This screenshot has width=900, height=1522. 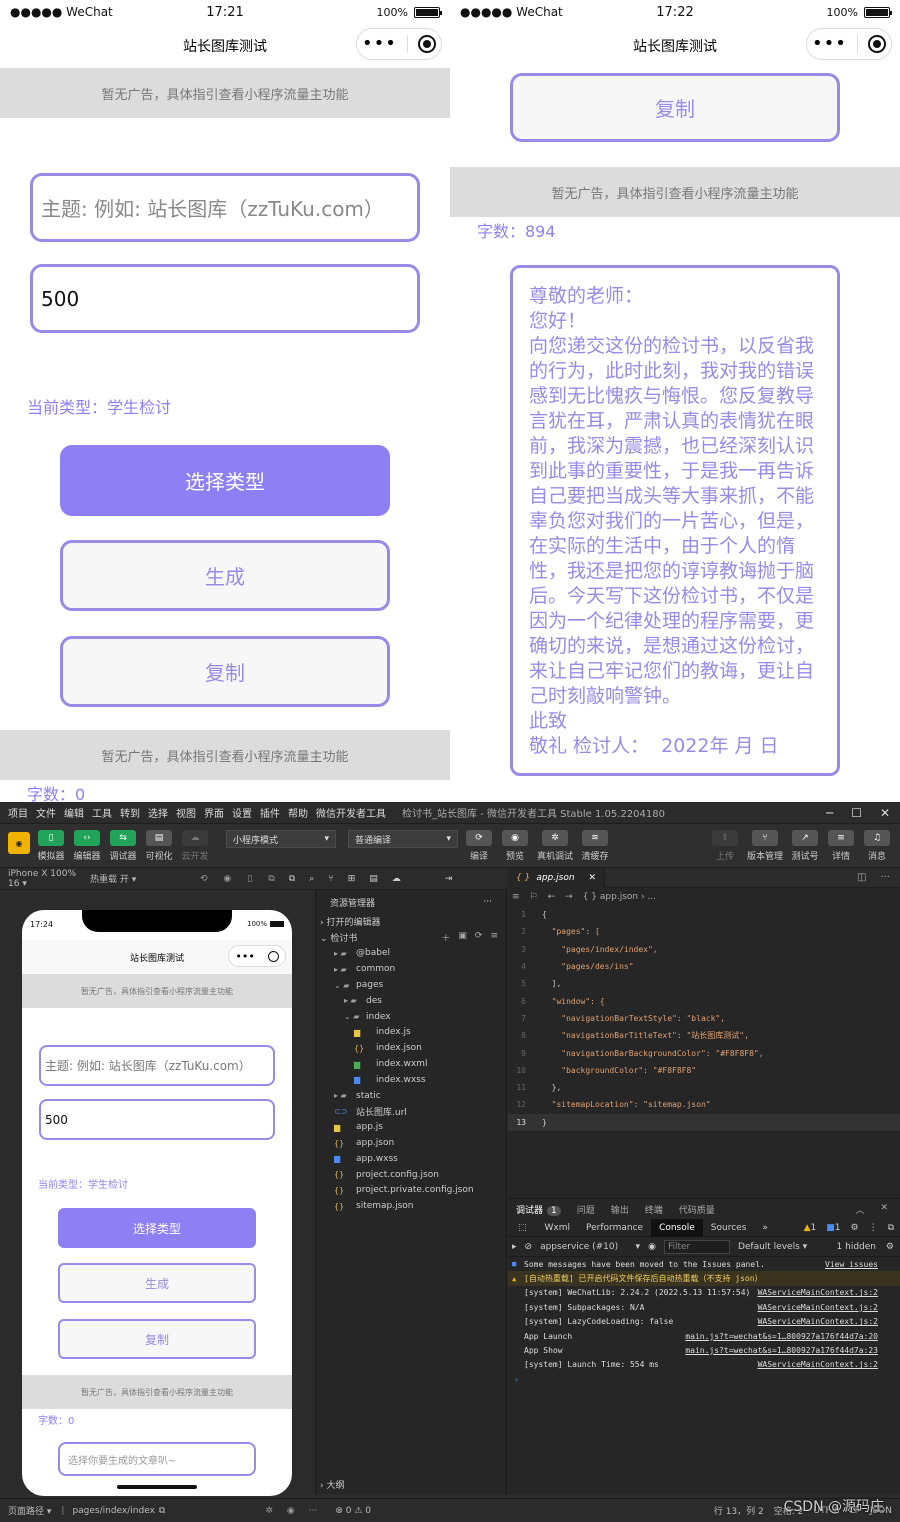 I want to click on context-select: appservice (#10) ▾, so click(x=590, y=1247).